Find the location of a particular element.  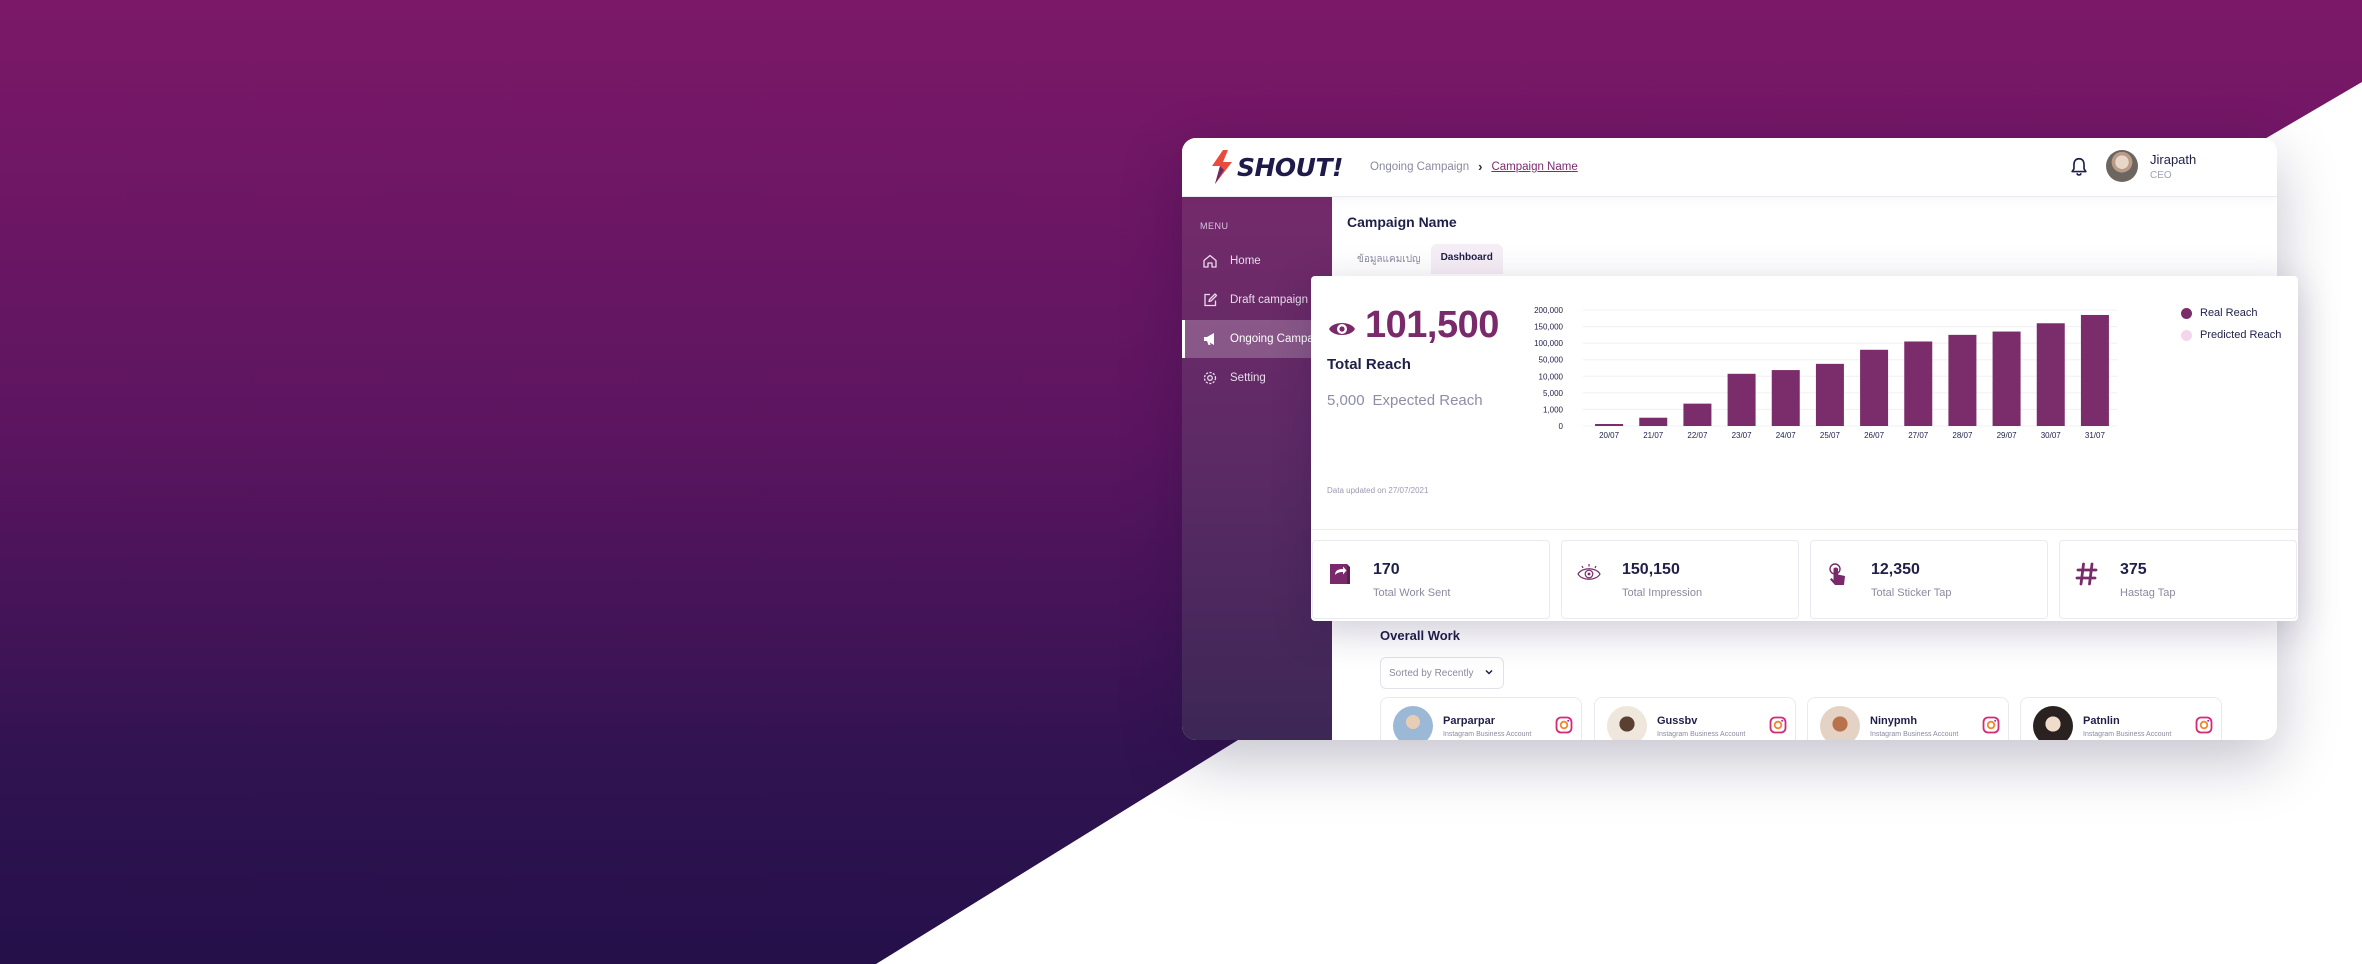

divider is located at coordinates (1804, 529).